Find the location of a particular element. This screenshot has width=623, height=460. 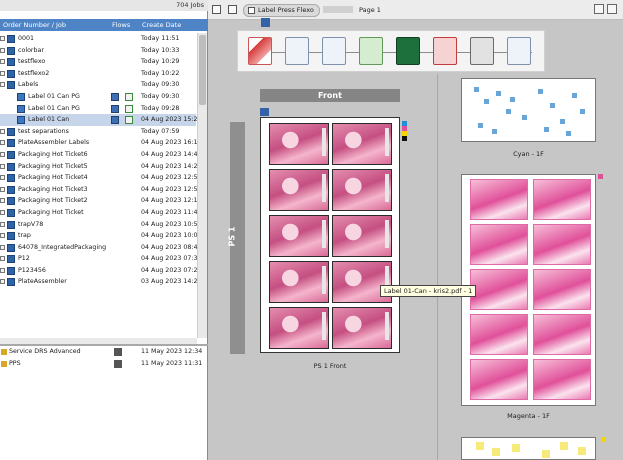

collapse-icon is located at coordinates (2, 85).